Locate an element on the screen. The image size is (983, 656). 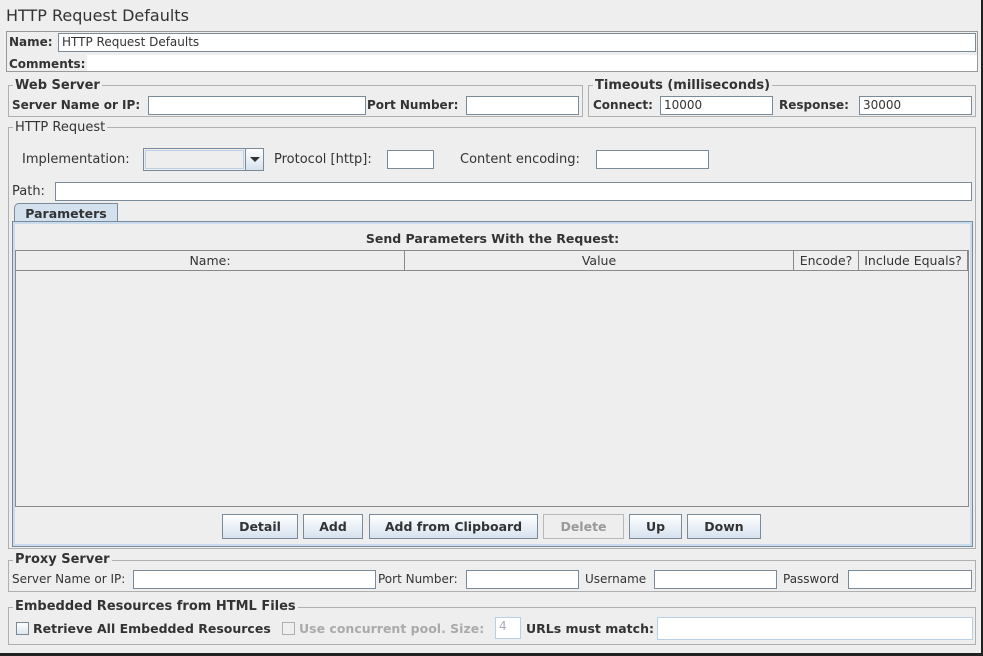
content-encoding-label: Content encoding: is located at coordinates (520, 159).